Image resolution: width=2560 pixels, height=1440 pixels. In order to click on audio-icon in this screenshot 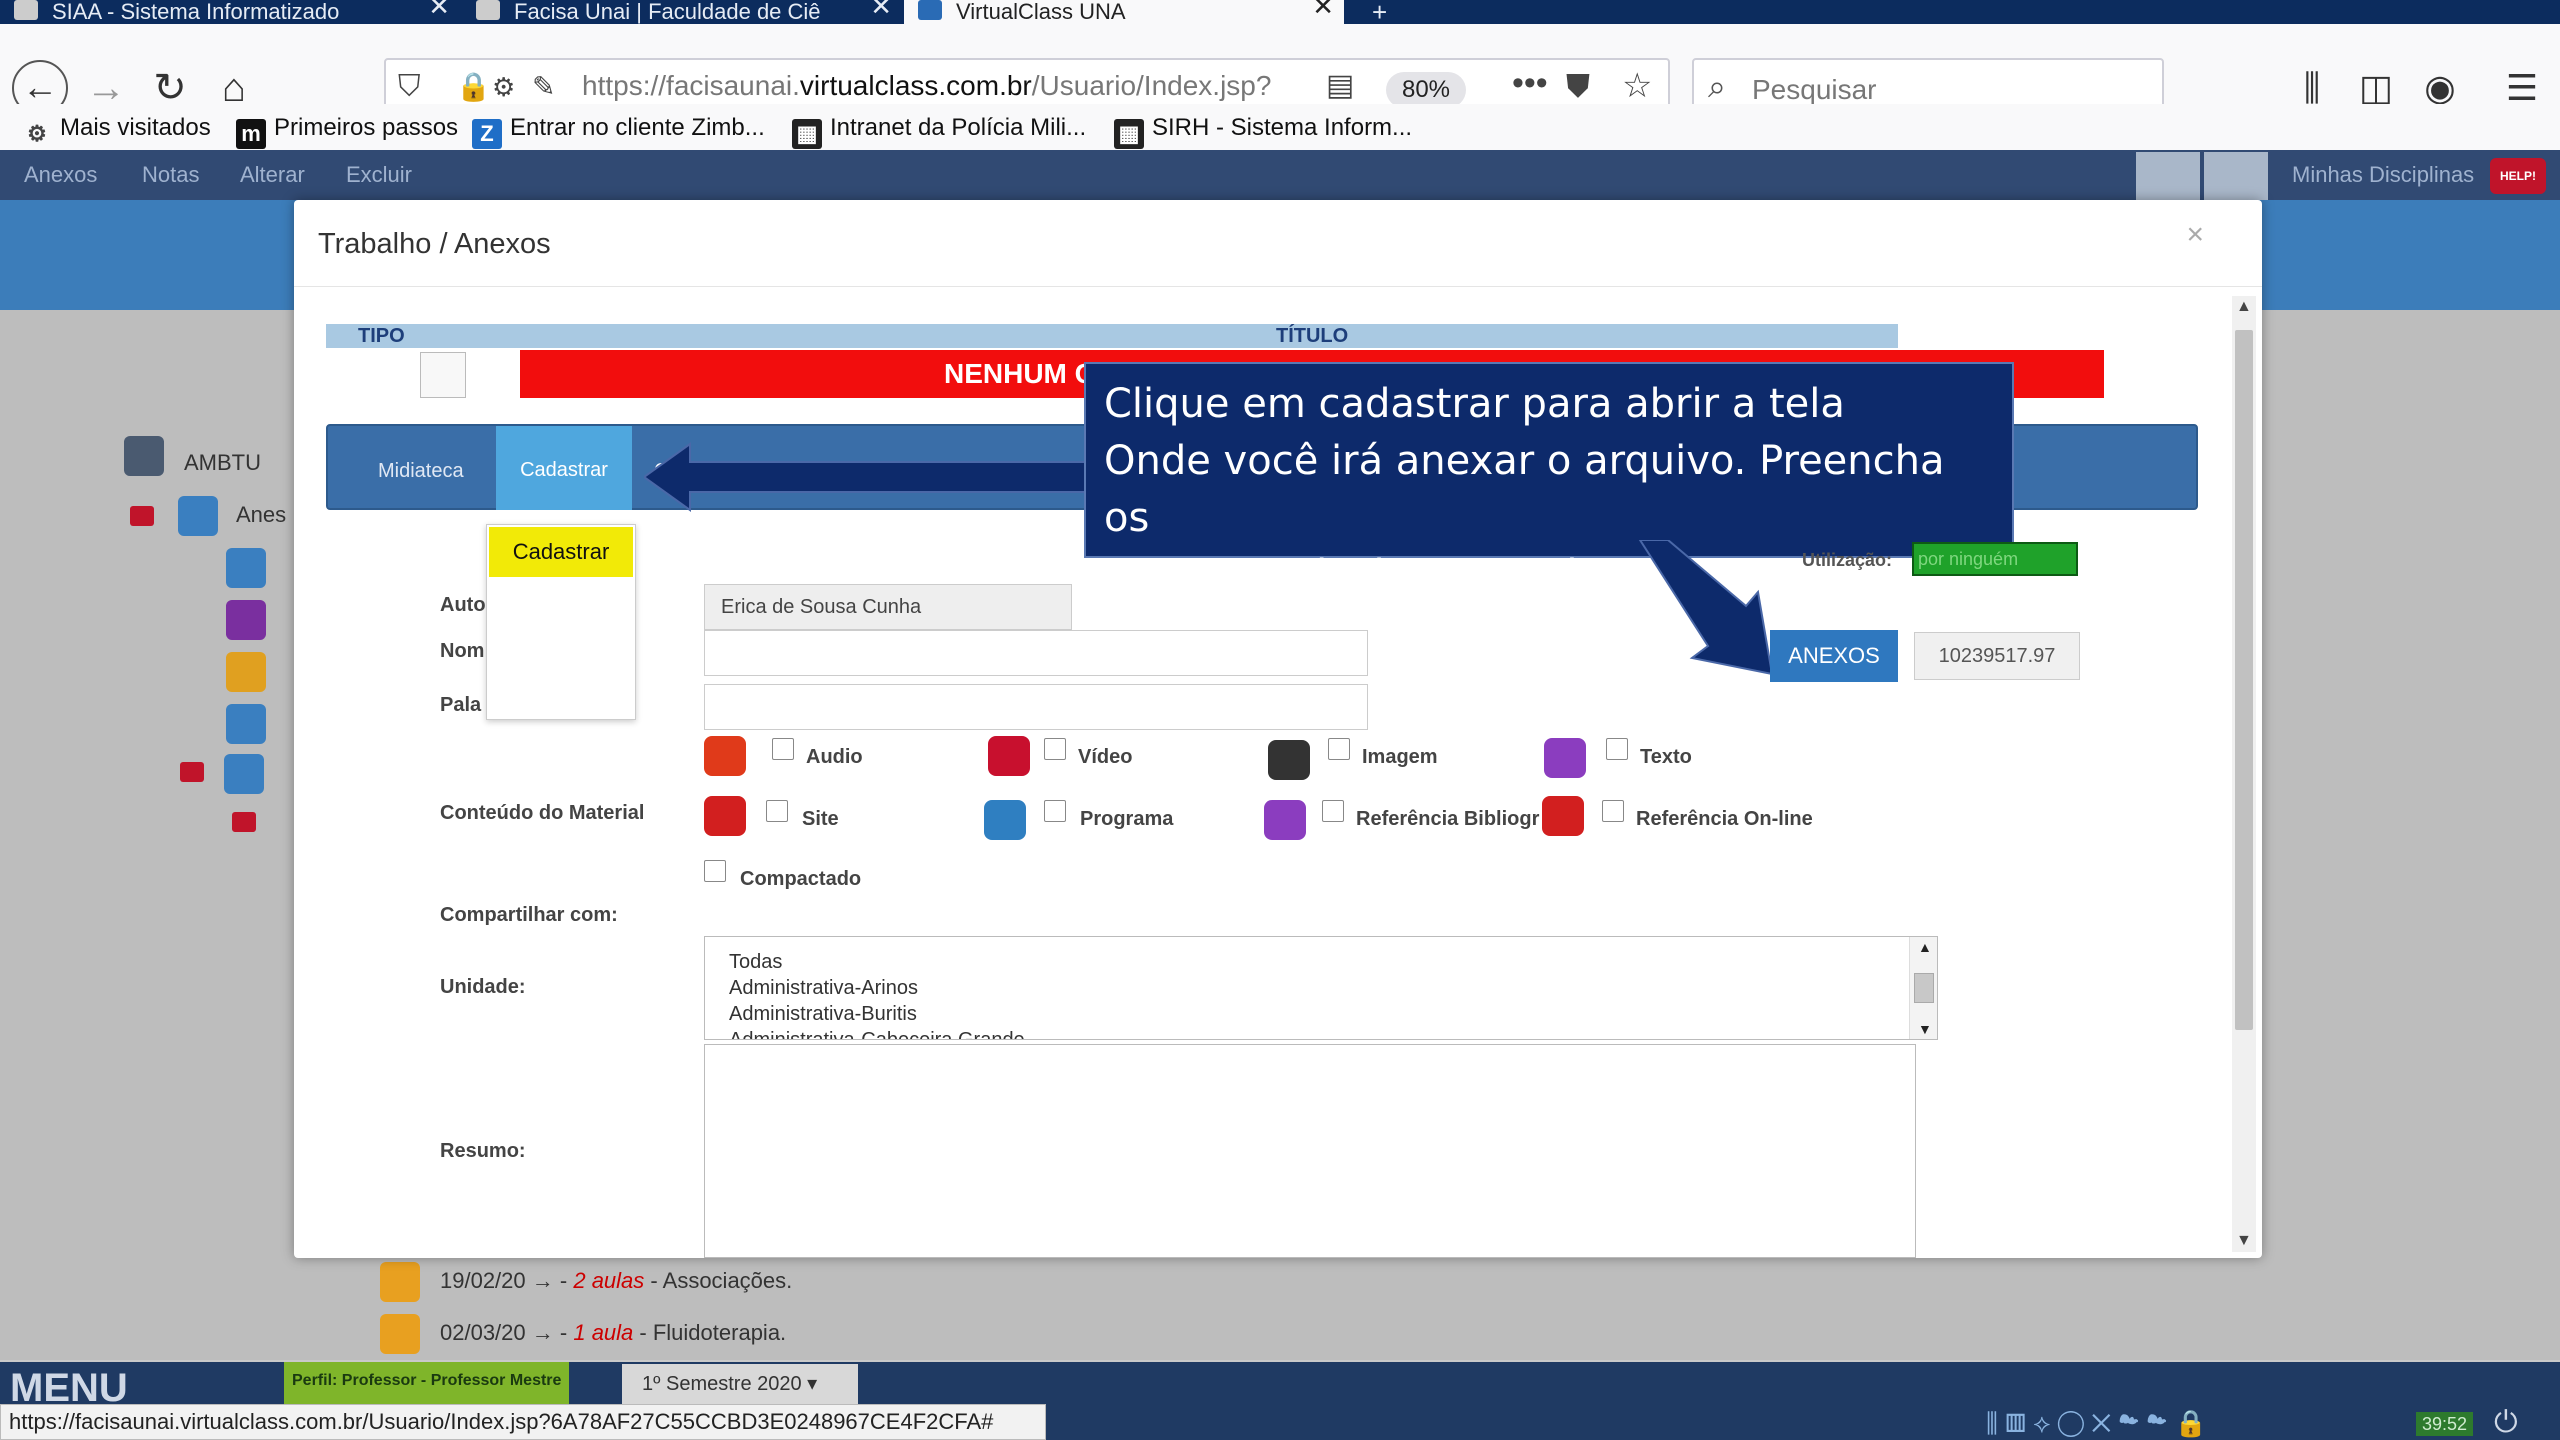, I will do `click(725, 756)`.